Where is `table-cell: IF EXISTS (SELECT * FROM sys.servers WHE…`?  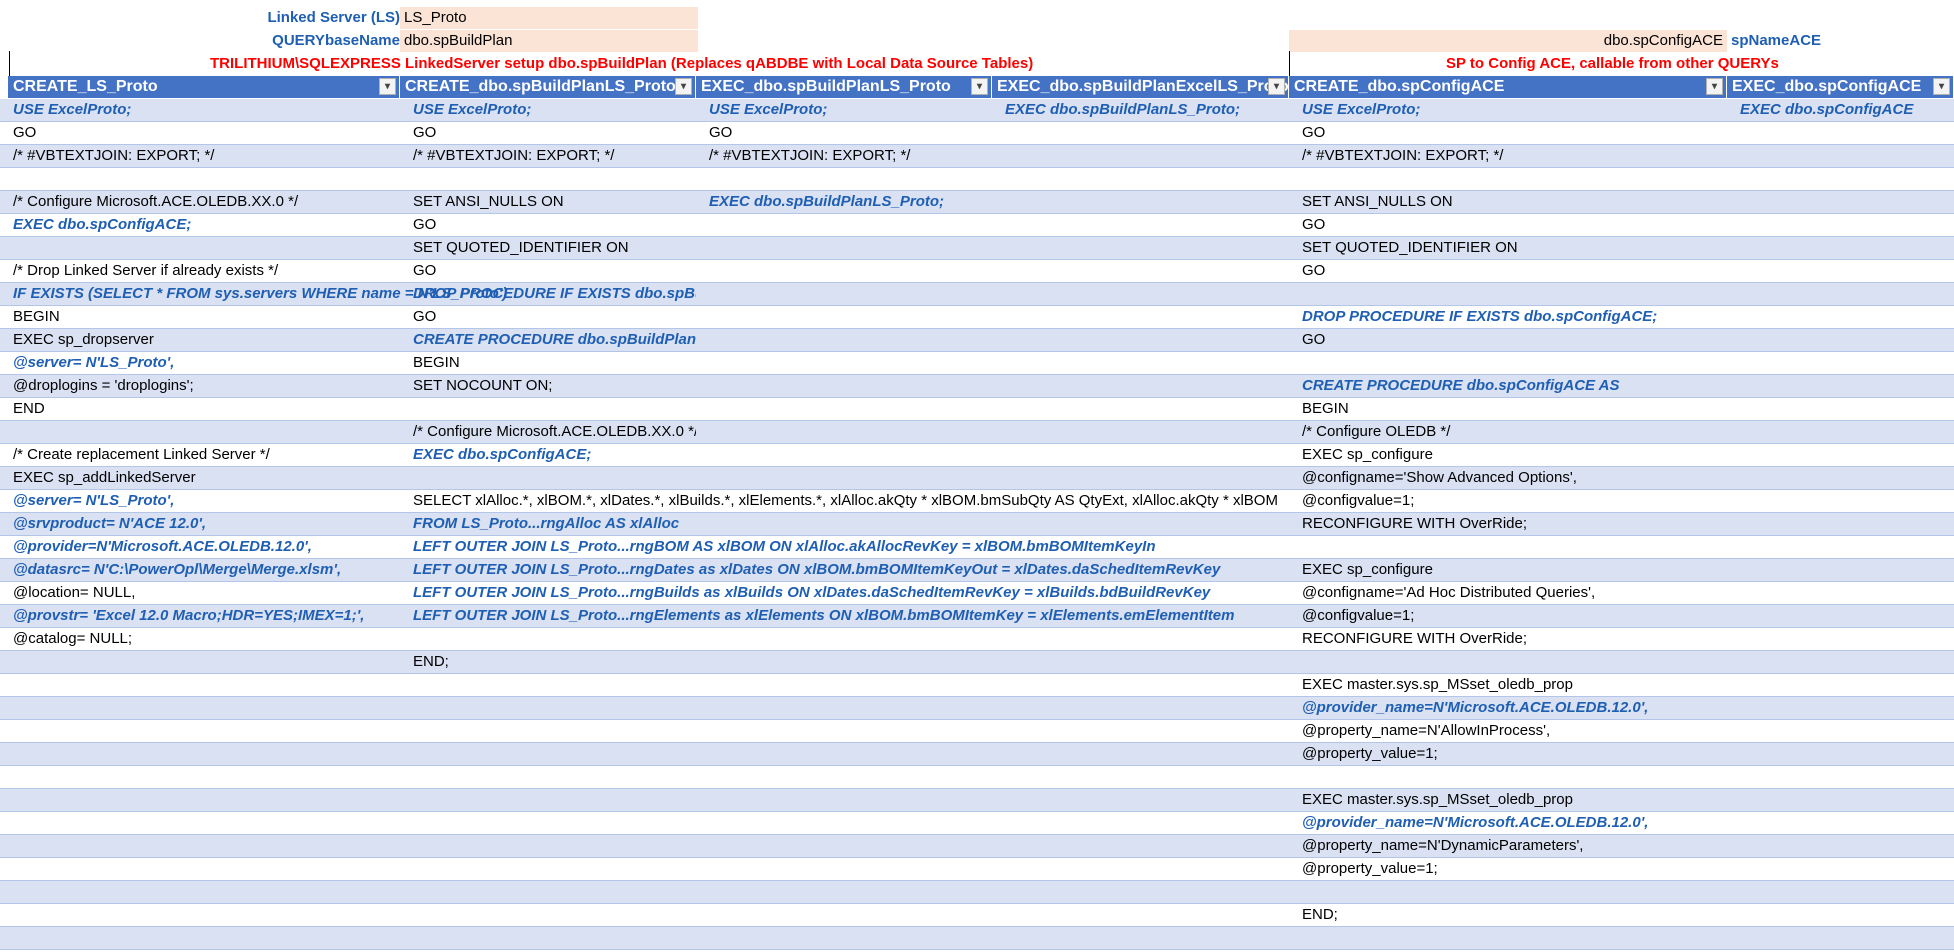
table-cell: IF EXISTS (SELECT * FROM sys.servers WHE… is located at coordinates (253, 294).